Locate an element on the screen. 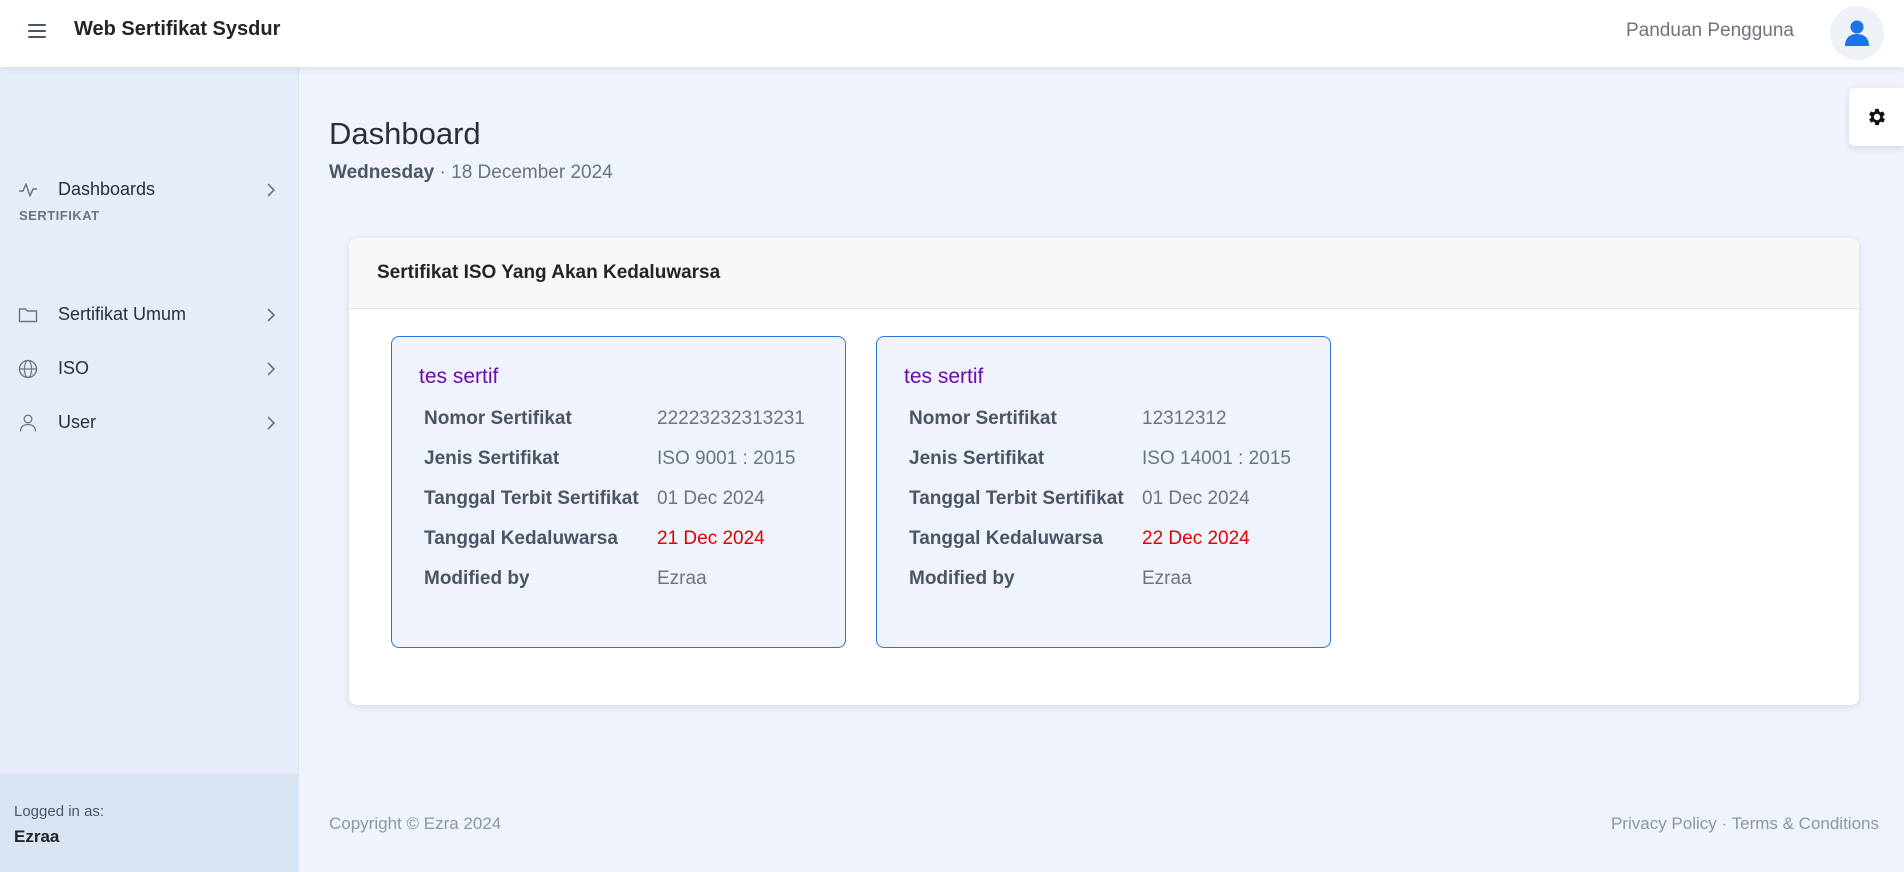 This screenshot has height=872, width=1904. footer-links: Privacy Policy · Terms & Conditions is located at coordinates (1745, 824).